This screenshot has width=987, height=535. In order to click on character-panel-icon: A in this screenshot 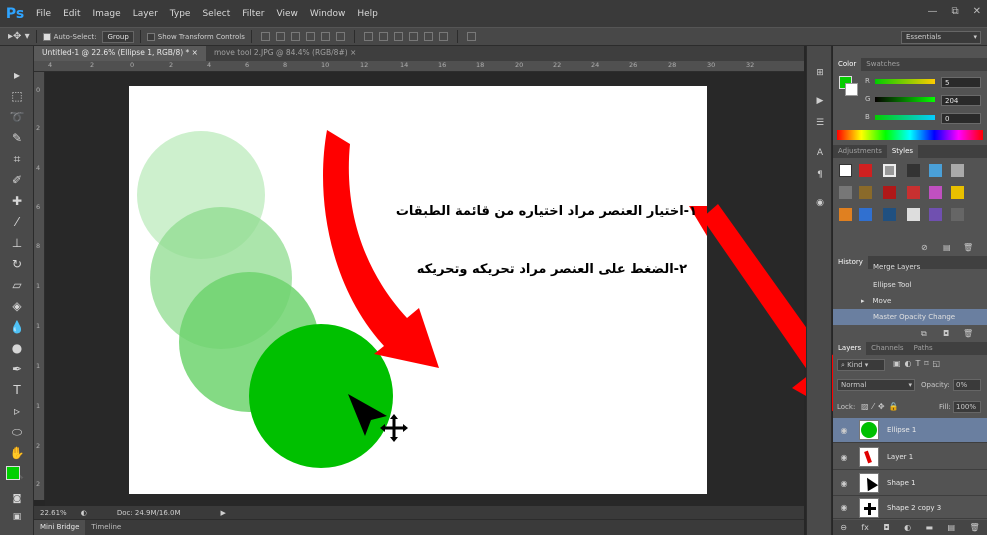, I will do `click(820, 154)`.